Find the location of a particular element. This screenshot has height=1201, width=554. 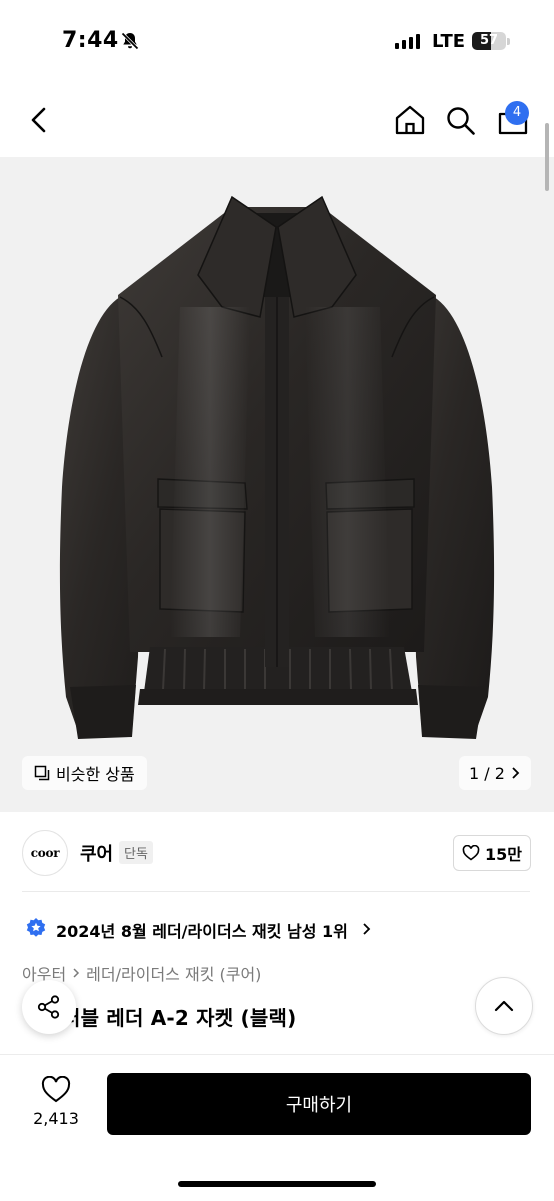

search-icon is located at coordinates (461, 121).